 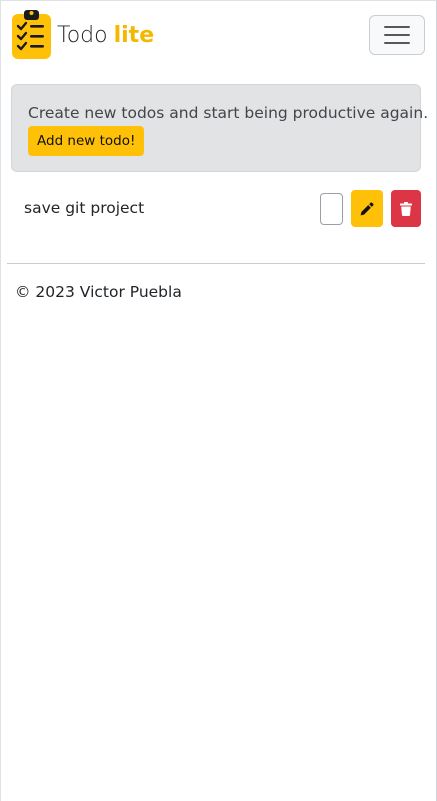 What do you see at coordinates (86, 141) in the screenshot?
I see `add-todo-button: Add new todo!` at bounding box center [86, 141].